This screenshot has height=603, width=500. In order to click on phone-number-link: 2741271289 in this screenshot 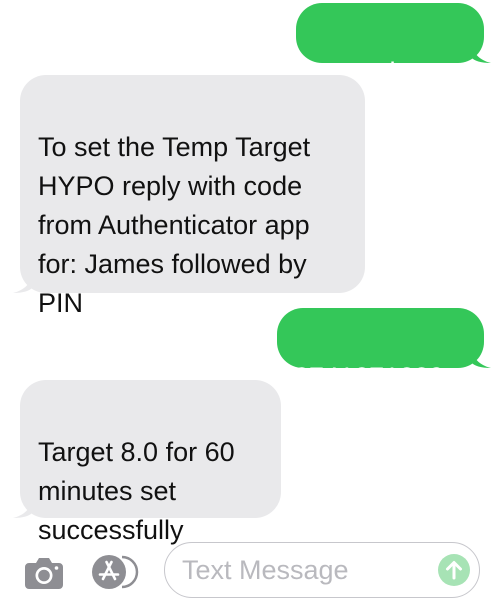, I will do `click(369, 377)`.